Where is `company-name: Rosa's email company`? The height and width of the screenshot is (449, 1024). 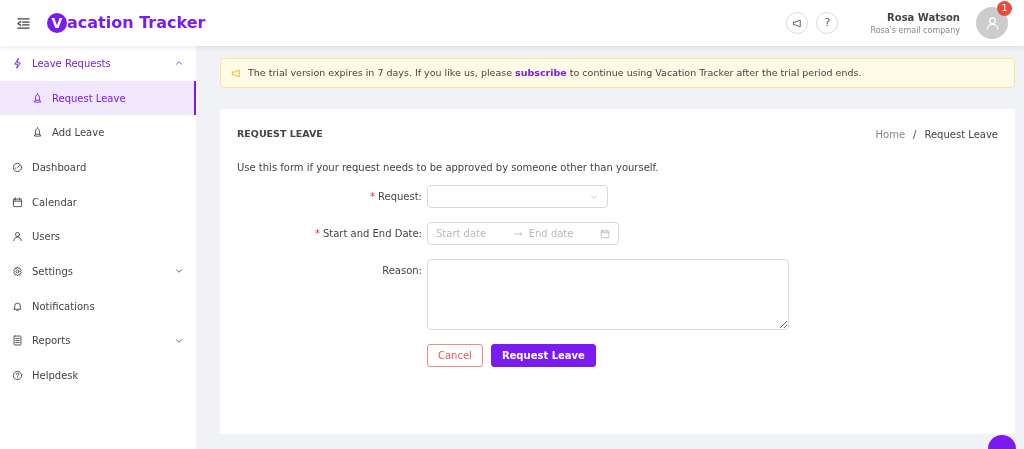
company-name: Rosa's email company is located at coordinates (915, 30).